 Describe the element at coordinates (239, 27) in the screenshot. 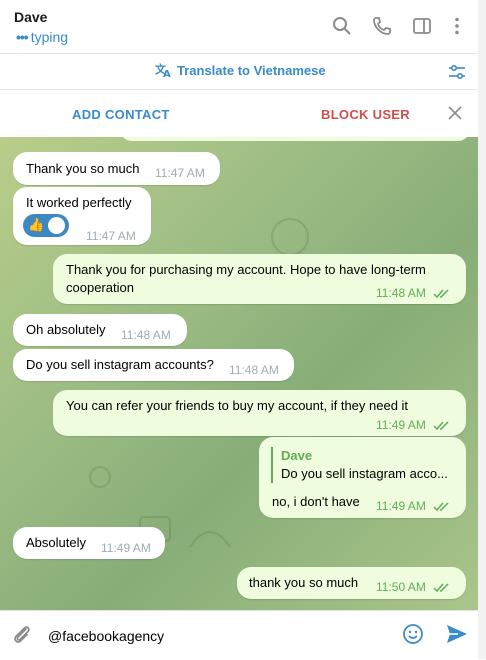

I see `chat-header: Dave ••• typing` at that location.